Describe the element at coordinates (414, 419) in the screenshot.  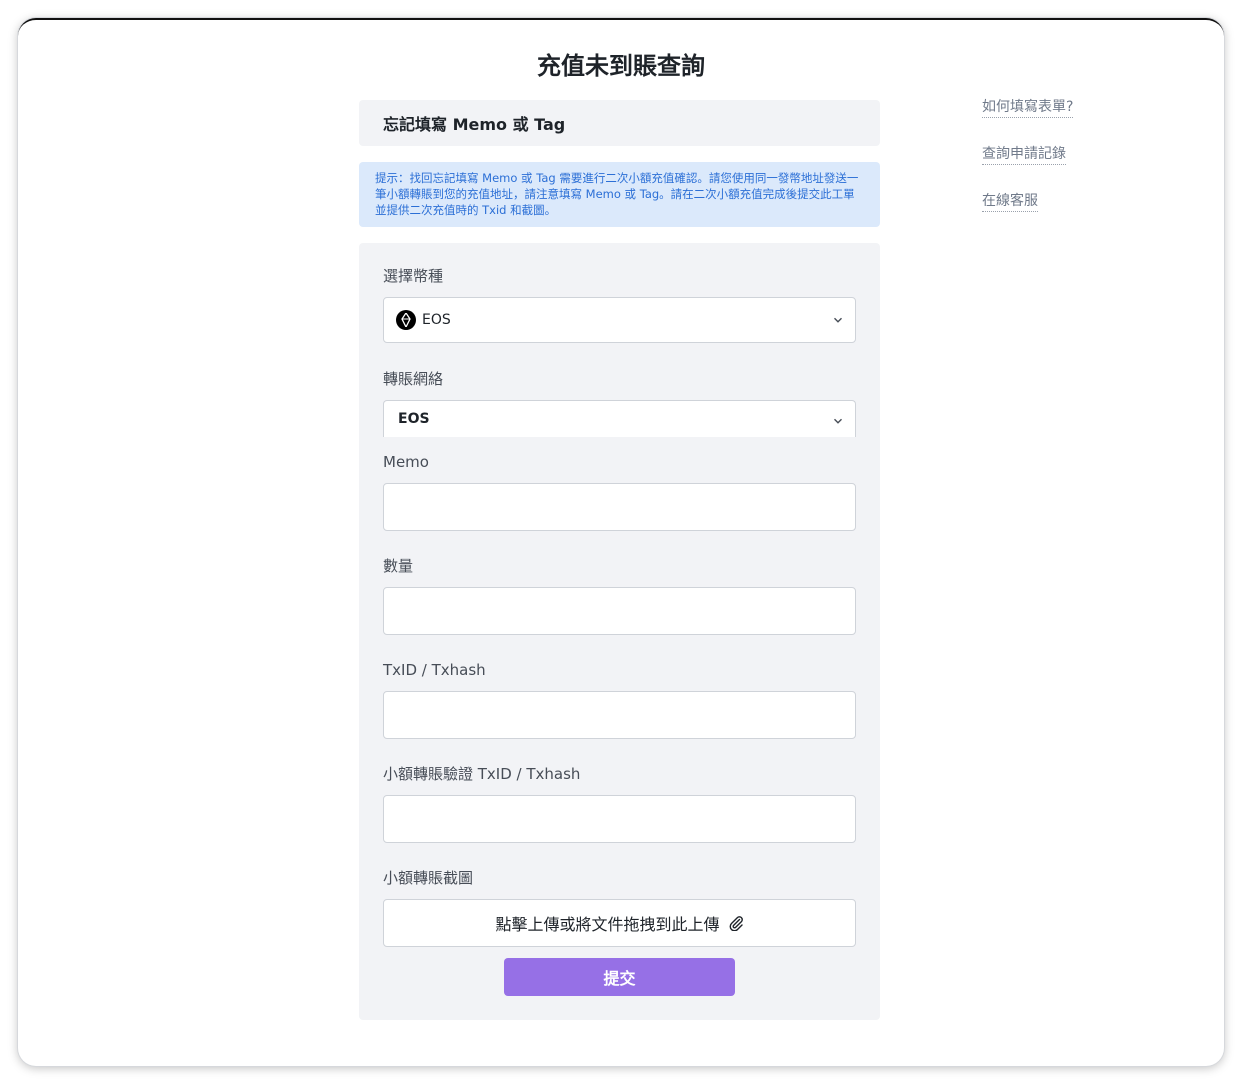
I see `network-select-value: EOS` at that location.